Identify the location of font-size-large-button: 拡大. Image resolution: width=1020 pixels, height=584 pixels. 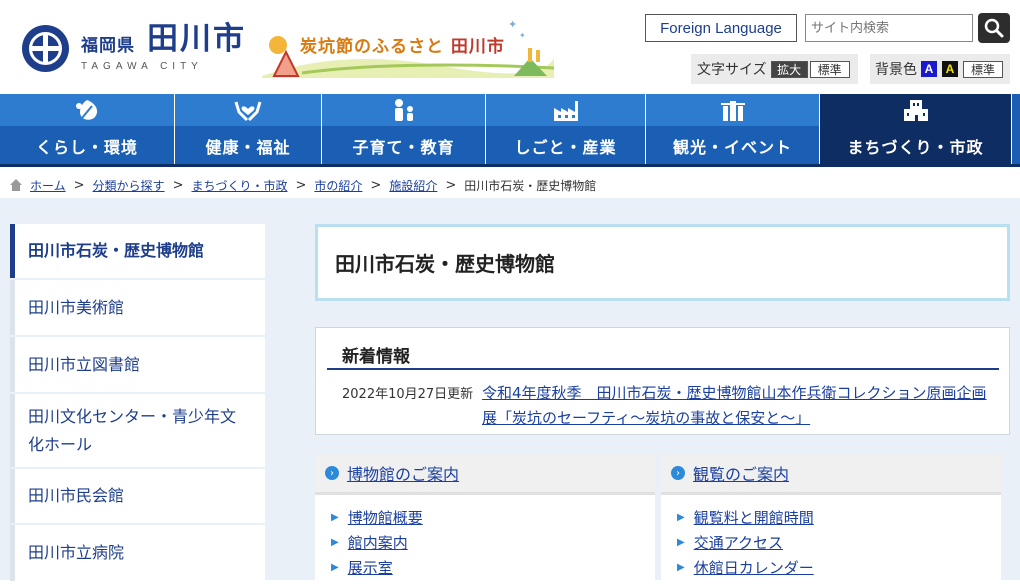
(789, 69).